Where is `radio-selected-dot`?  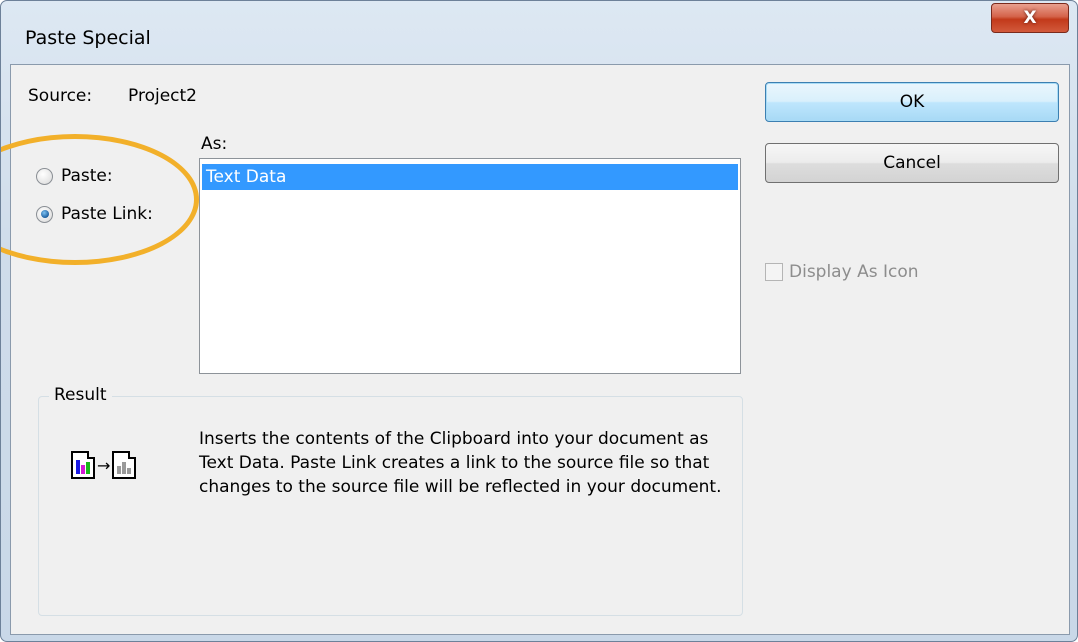 radio-selected-dot is located at coordinates (44, 214).